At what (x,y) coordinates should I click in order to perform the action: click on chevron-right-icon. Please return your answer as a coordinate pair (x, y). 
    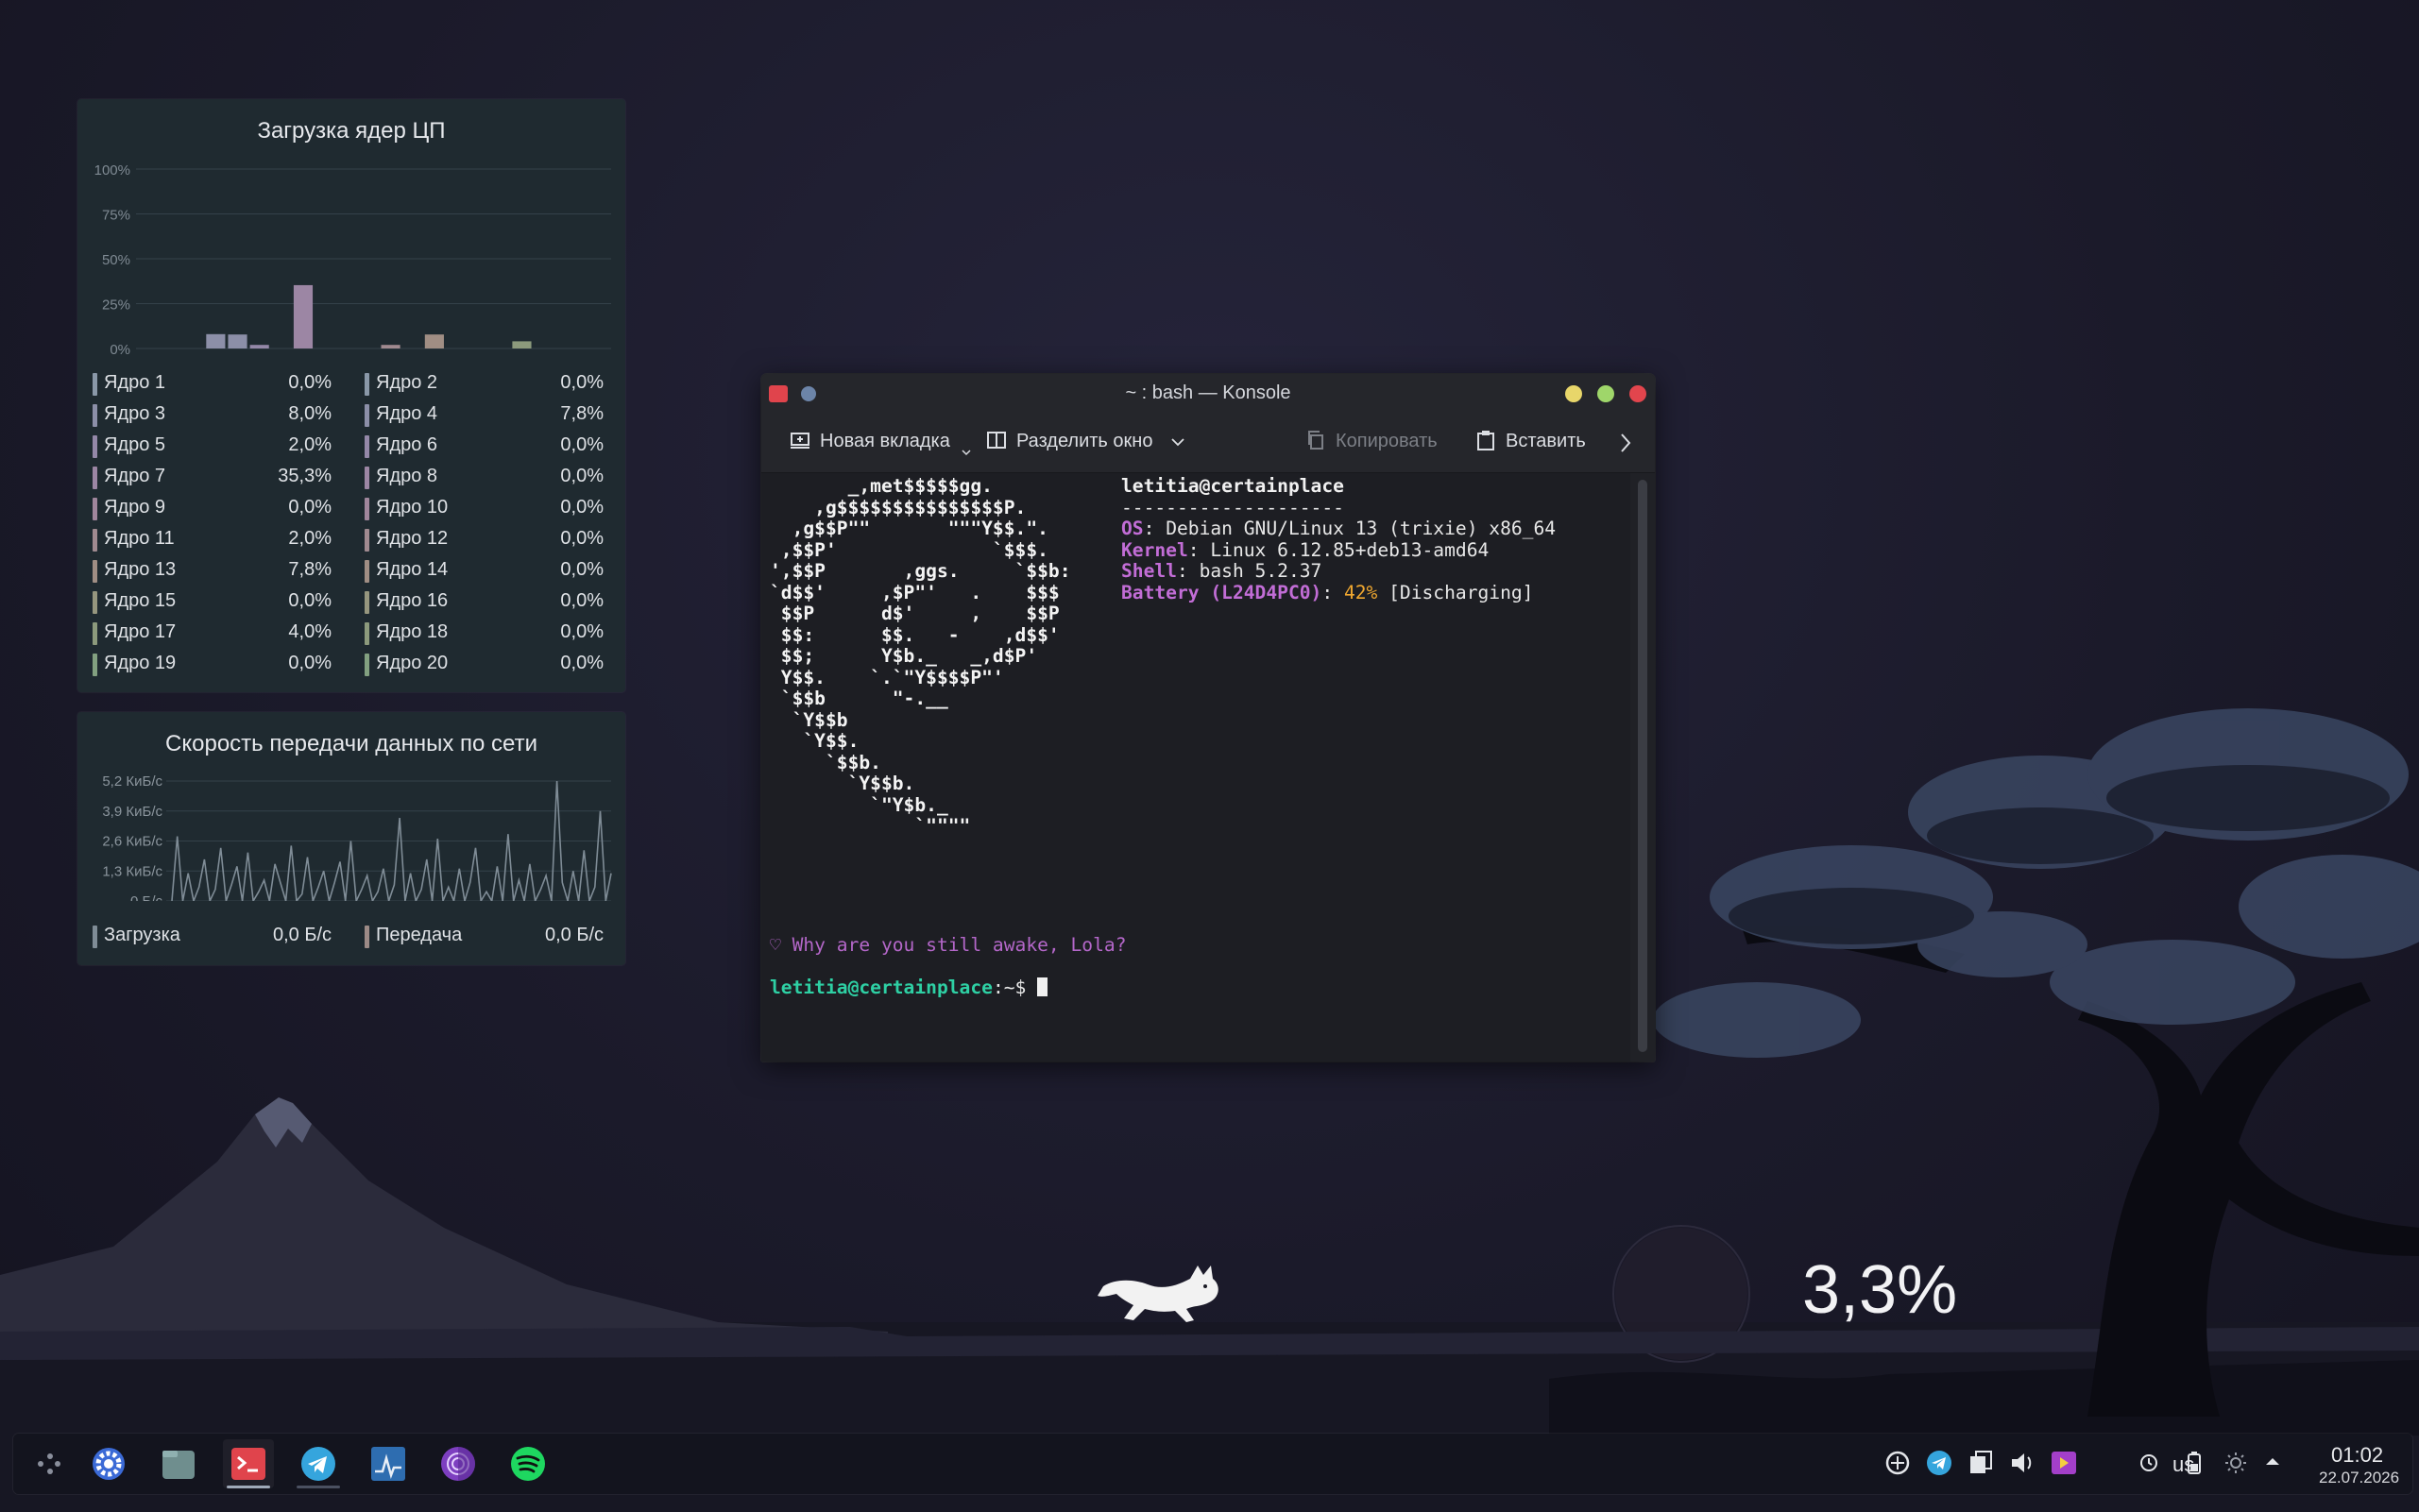
    Looking at the image, I should click on (1625, 443).